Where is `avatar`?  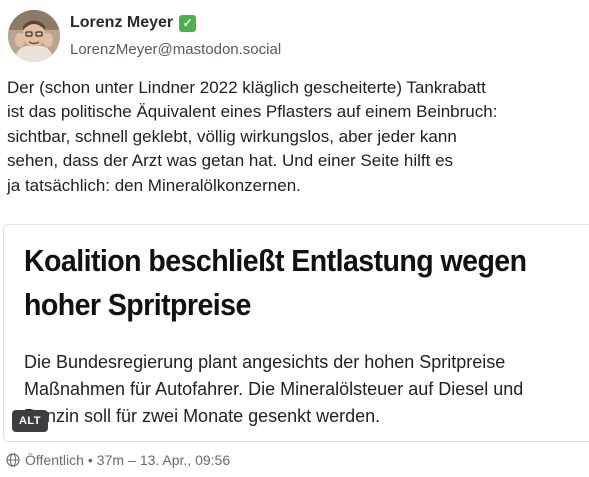
avatar is located at coordinates (34, 36).